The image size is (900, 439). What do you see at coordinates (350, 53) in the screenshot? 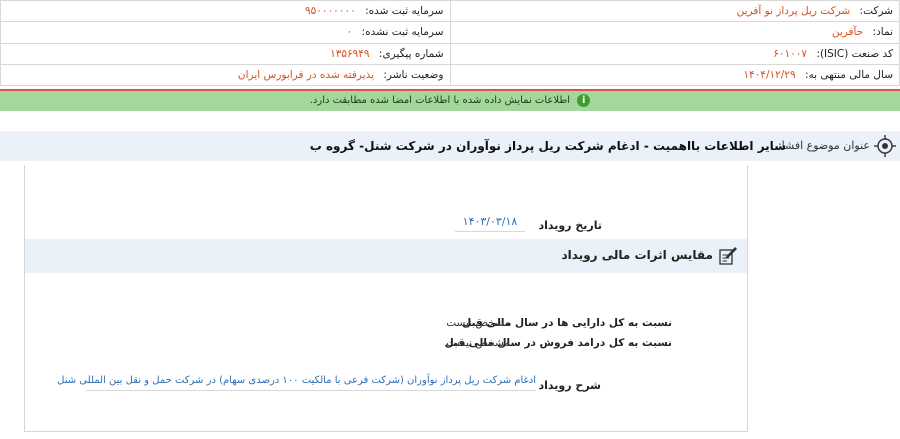
I see `tracking-value: ۱۳۵۶۹۴۹` at bounding box center [350, 53].